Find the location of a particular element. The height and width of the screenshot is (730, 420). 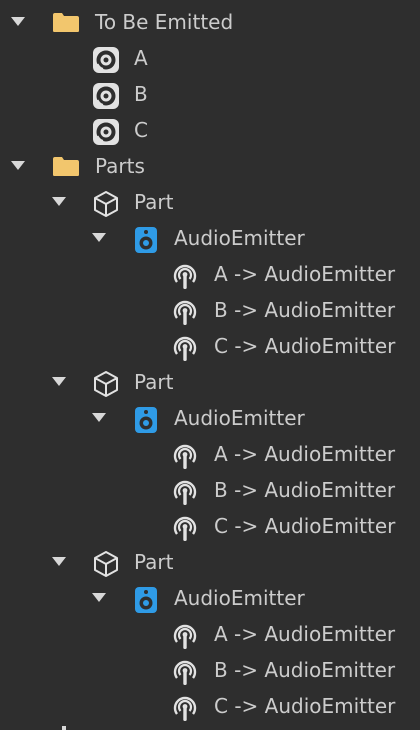

tree-item-label: To Be Emitted is located at coordinates (164, 22).